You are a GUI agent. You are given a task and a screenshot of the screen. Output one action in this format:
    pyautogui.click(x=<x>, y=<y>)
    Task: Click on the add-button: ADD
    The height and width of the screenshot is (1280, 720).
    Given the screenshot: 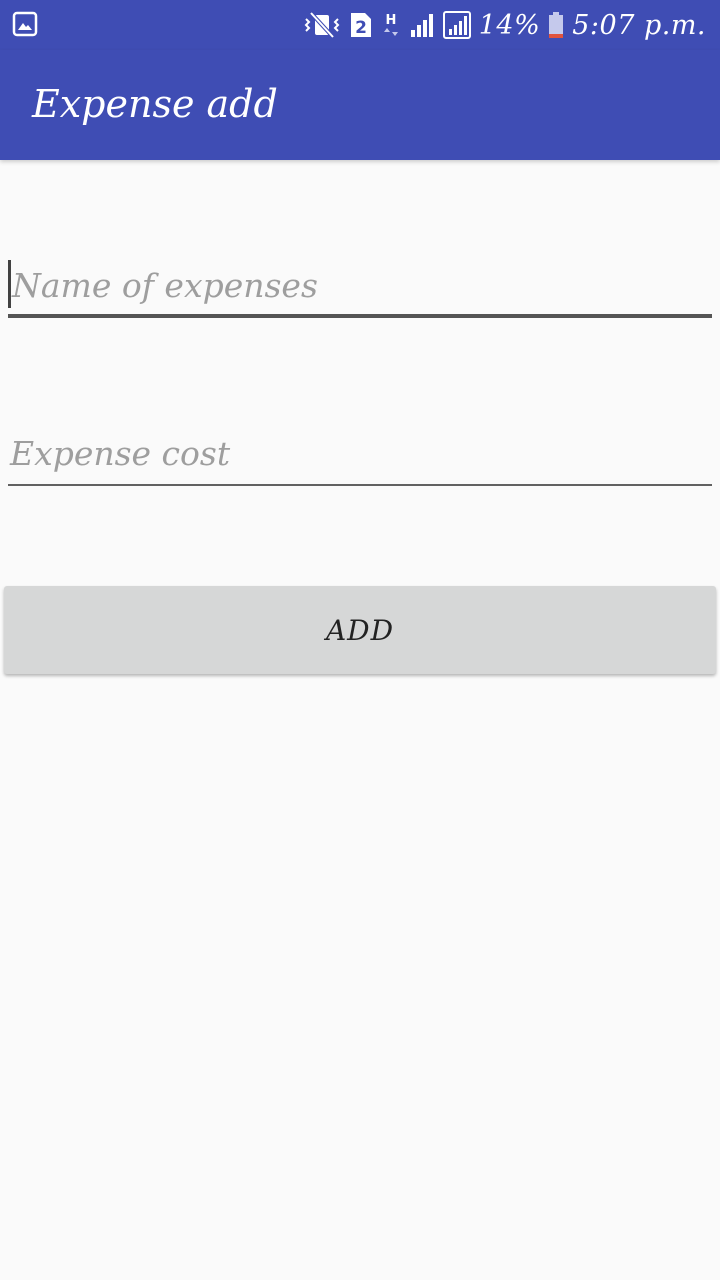 What is the action you would take?
    pyautogui.click(x=360, y=630)
    